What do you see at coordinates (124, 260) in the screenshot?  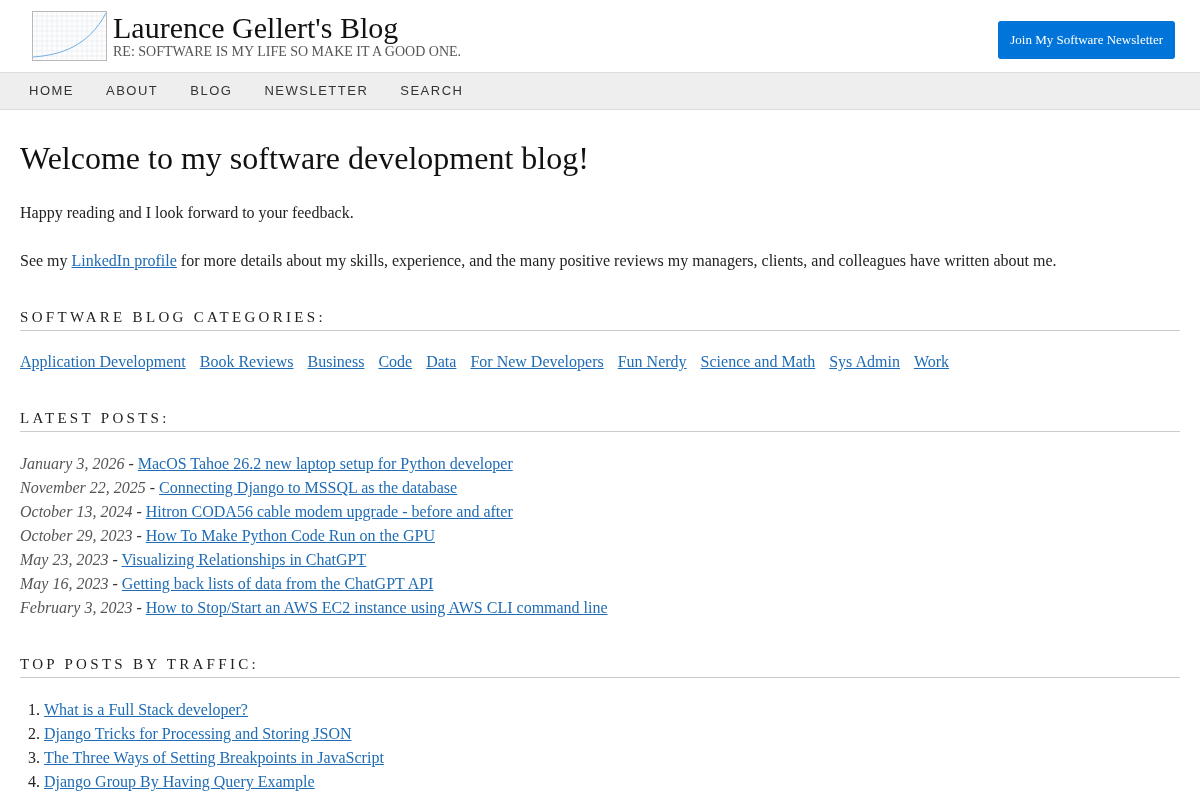 I see `linkedin-link: LinkedIn profile` at bounding box center [124, 260].